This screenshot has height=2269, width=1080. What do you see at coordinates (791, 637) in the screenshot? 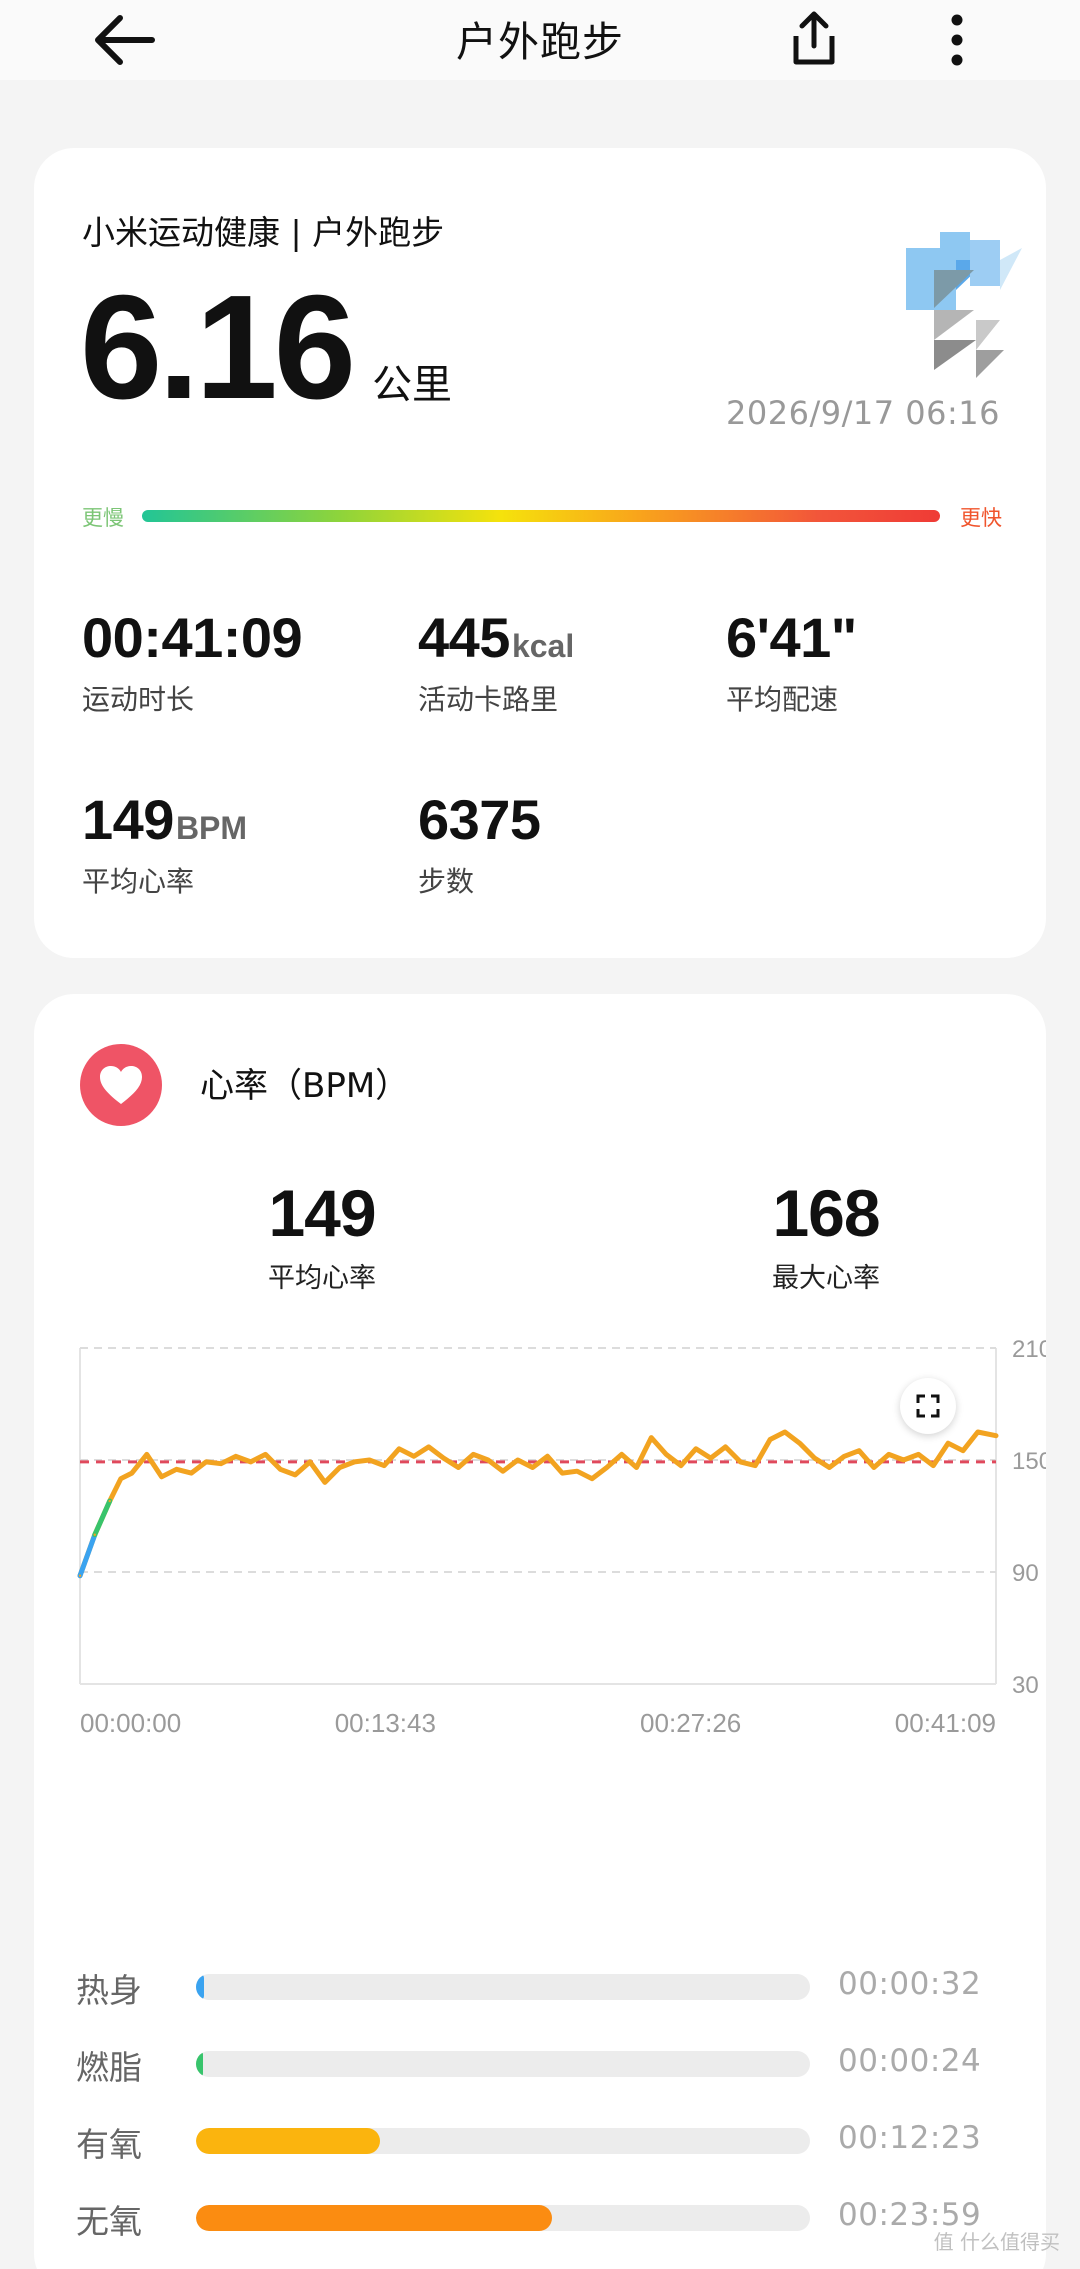
I see `stat-value: 6'41"` at bounding box center [791, 637].